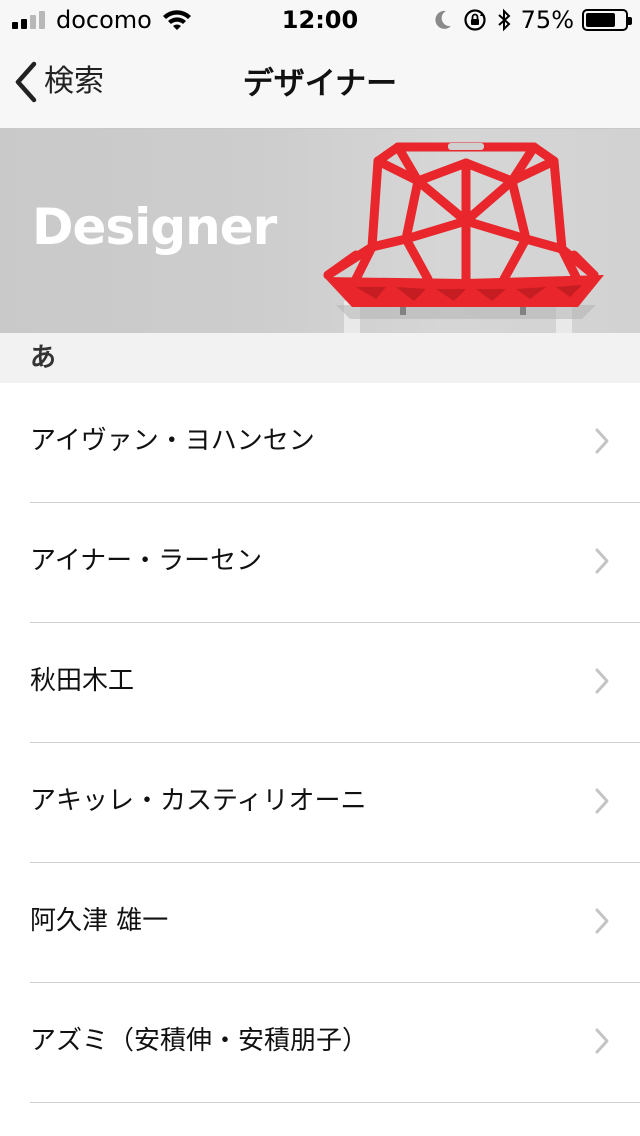  I want to click on rotation-lock-icon, so click(475, 20).